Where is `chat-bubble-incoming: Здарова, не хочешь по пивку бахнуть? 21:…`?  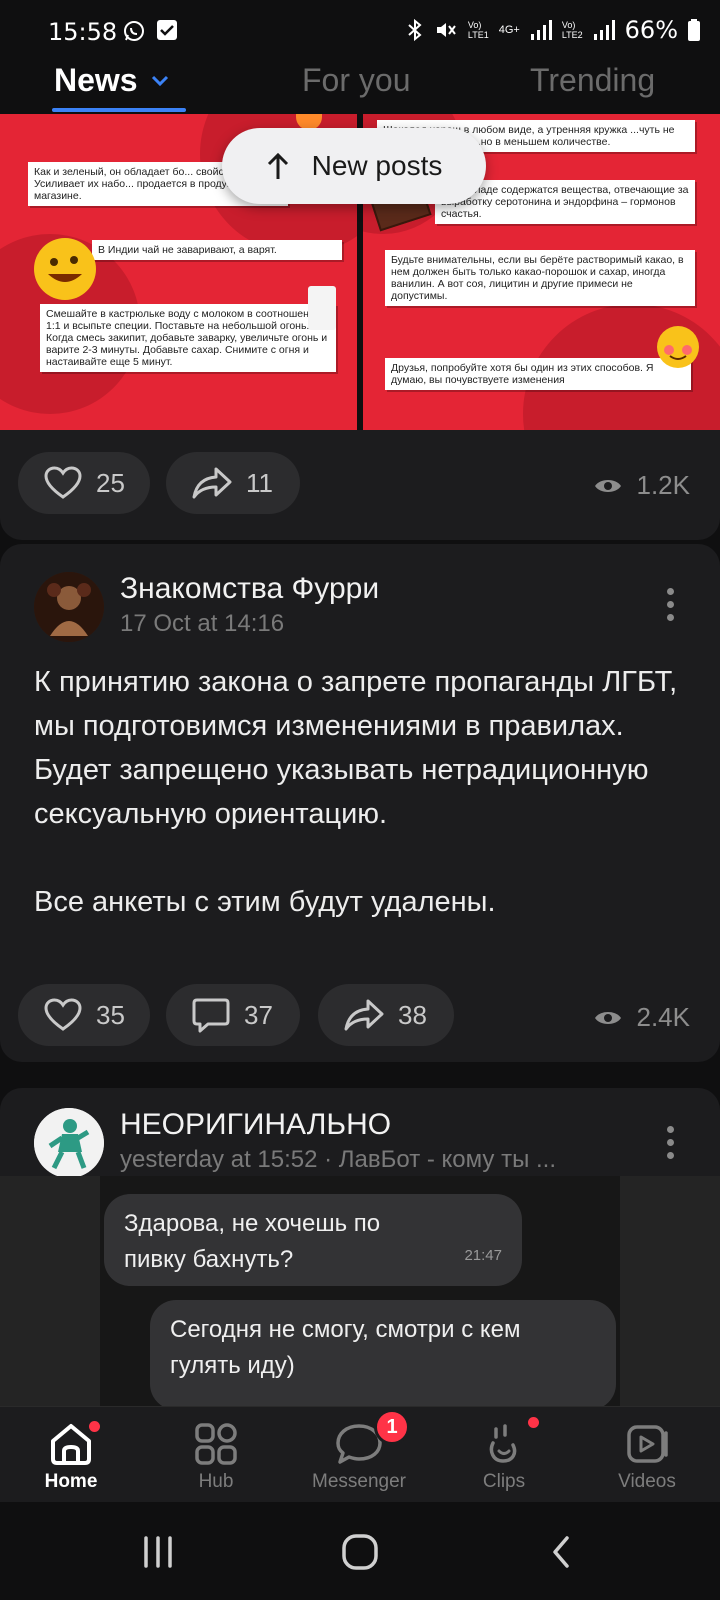
chat-bubble-incoming: Здарова, не хочешь по пивку бахнуть? 21:… is located at coordinates (313, 1240).